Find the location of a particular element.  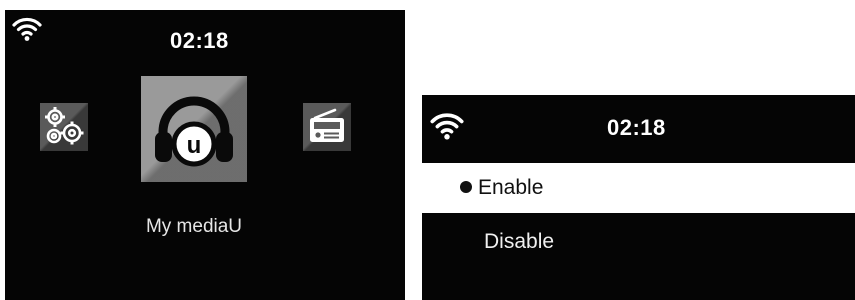

settings-gears-icon is located at coordinates (64, 126).